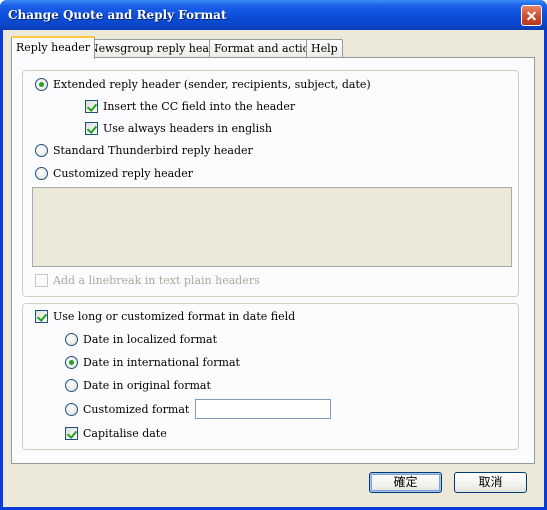 This screenshot has height=510, width=547. I want to click on capitalise-date-checkbox, so click(71, 433).